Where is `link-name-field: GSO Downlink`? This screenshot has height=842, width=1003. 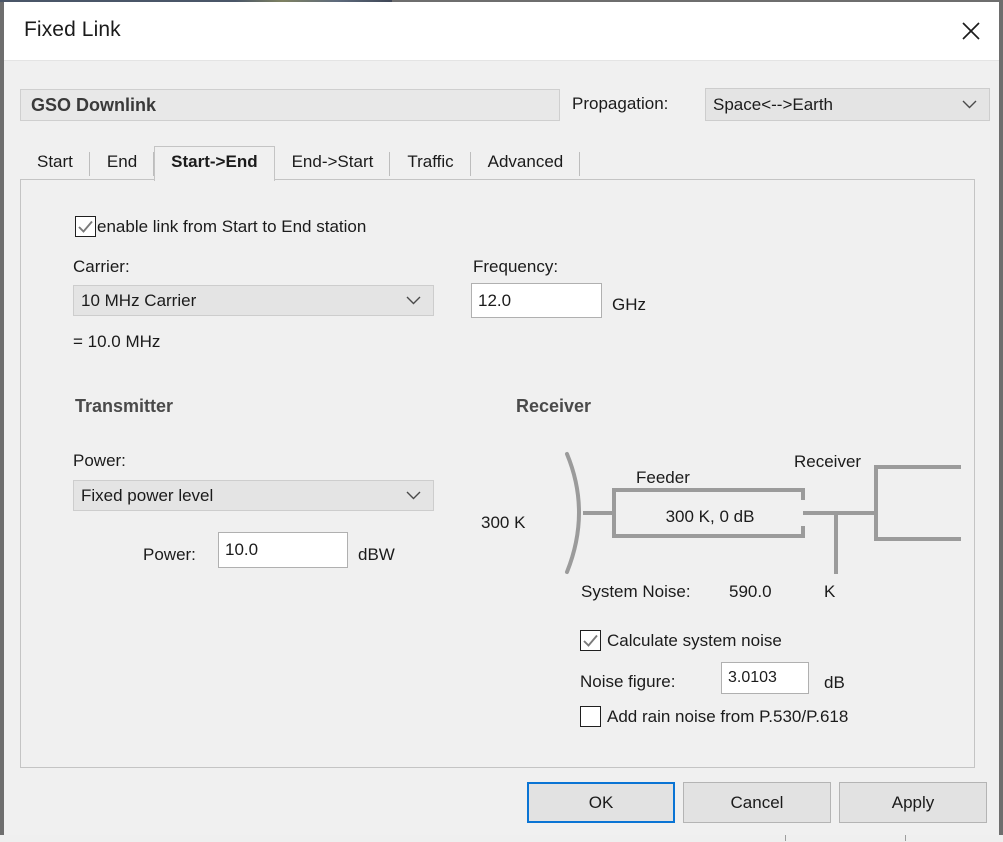
link-name-field: GSO Downlink is located at coordinates (290, 105).